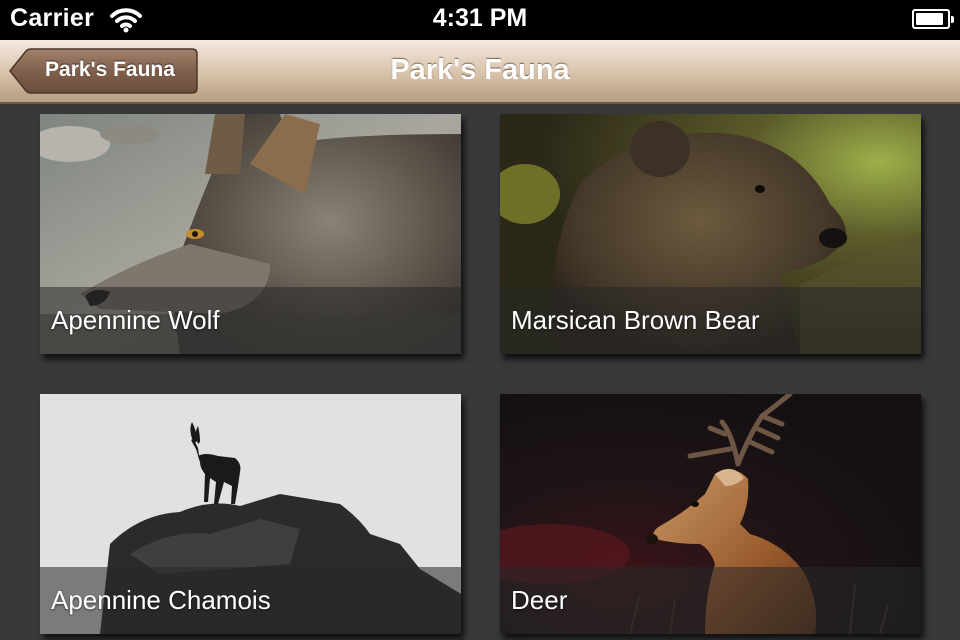  Describe the element at coordinates (135, 320) in the screenshot. I see `card-title: Apennine Wolf` at that location.